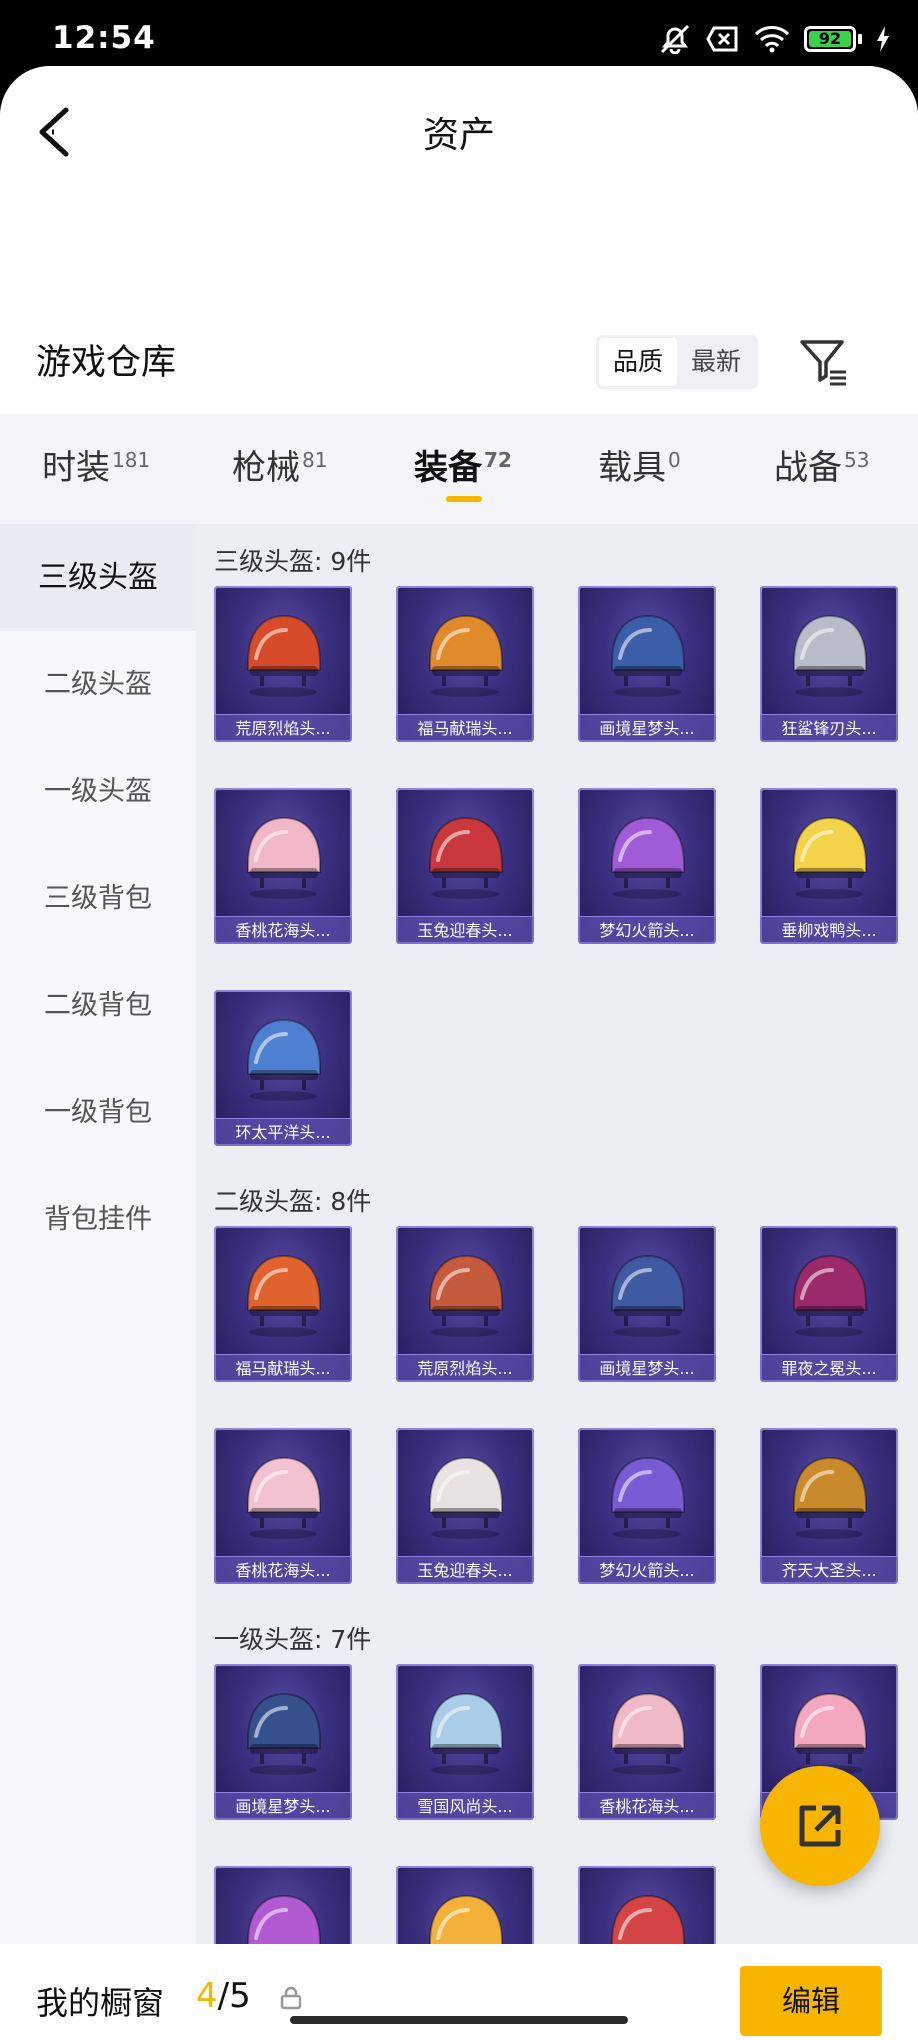 Image resolution: width=918 pixels, height=2040 pixels. I want to click on status-icons: 92, so click(774, 39).